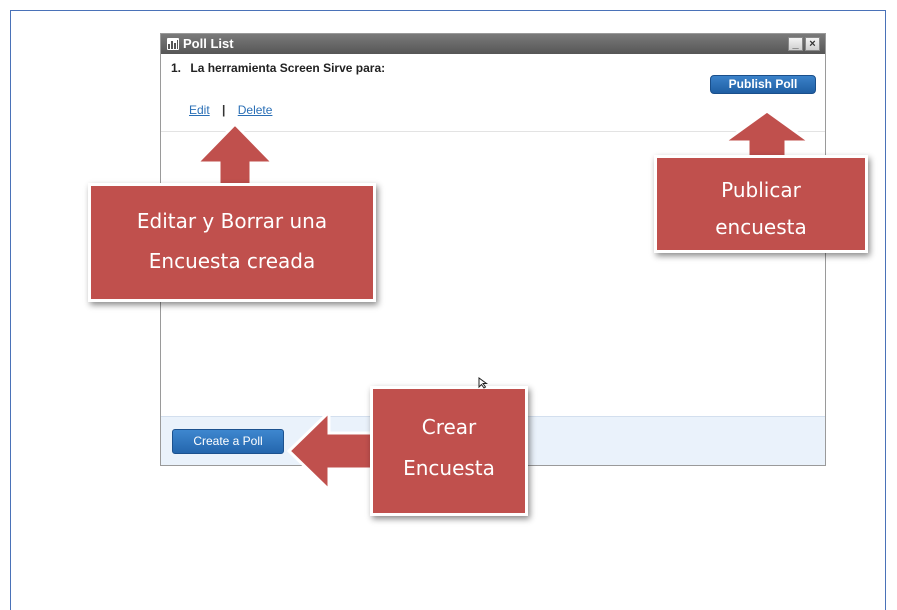 This screenshot has width=897, height=610. What do you see at coordinates (795, 44) in the screenshot?
I see `minimize-icon: _` at bounding box center [795, 44].